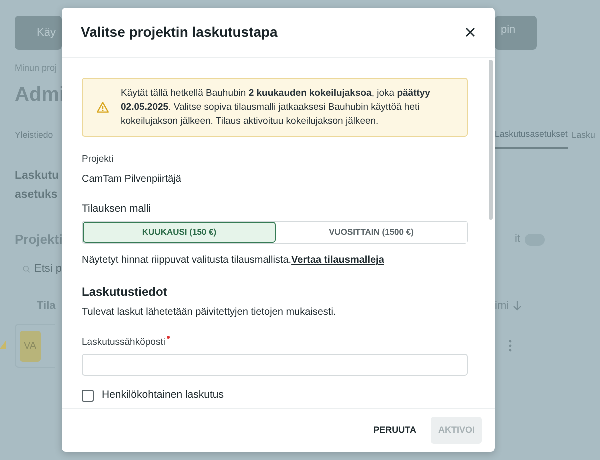 This screenshot has height=460, width=600. What do you see at coordinates (163, 396) in the screenshot?
I see `checkbox-label: Henkilökohtainen laskutus` at bounding box center [163, 396].